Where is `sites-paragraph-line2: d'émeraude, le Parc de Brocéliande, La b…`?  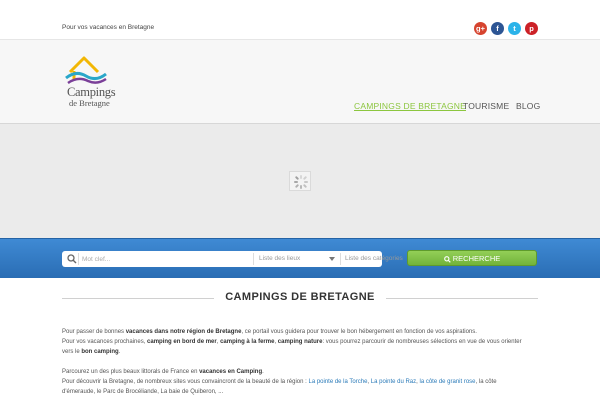 sites-paragraph-line2: d'émeraude, le Parc de Brocéliande, La b… is located at coordinates (143, 392).